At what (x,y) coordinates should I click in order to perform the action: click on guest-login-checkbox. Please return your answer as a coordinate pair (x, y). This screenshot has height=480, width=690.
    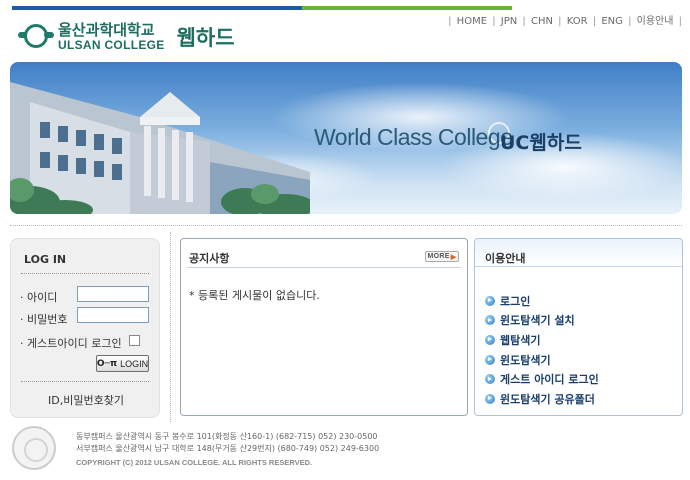
    Looking at the image, I should click on (134, 340).